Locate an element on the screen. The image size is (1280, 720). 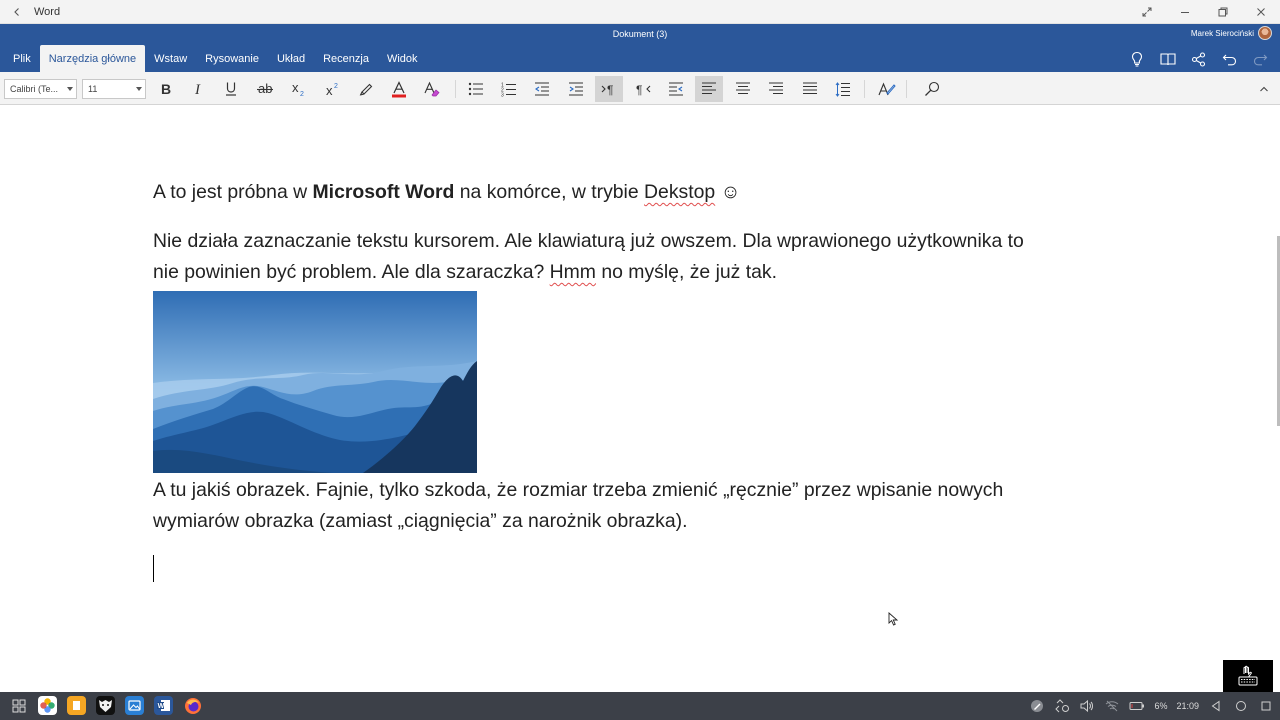
decrease-indent-button is located at coordinates (542, 89).